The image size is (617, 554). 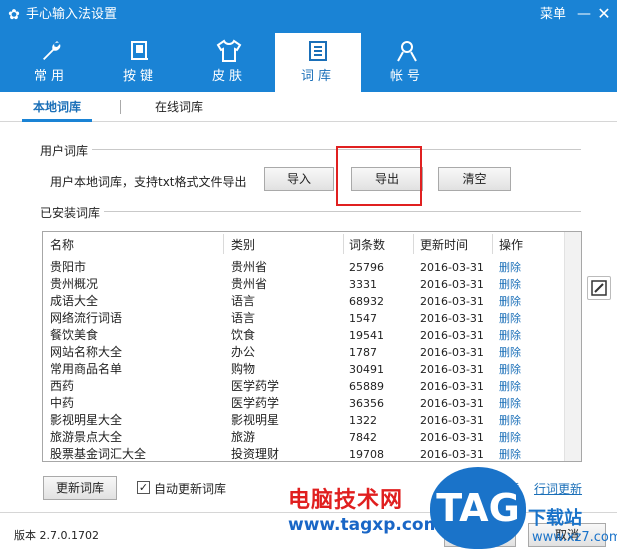 What do you see at coordinates (366, 454) in the screenshot?
I see `entry-count-cell: 19708` at bounding box center [366, 454].